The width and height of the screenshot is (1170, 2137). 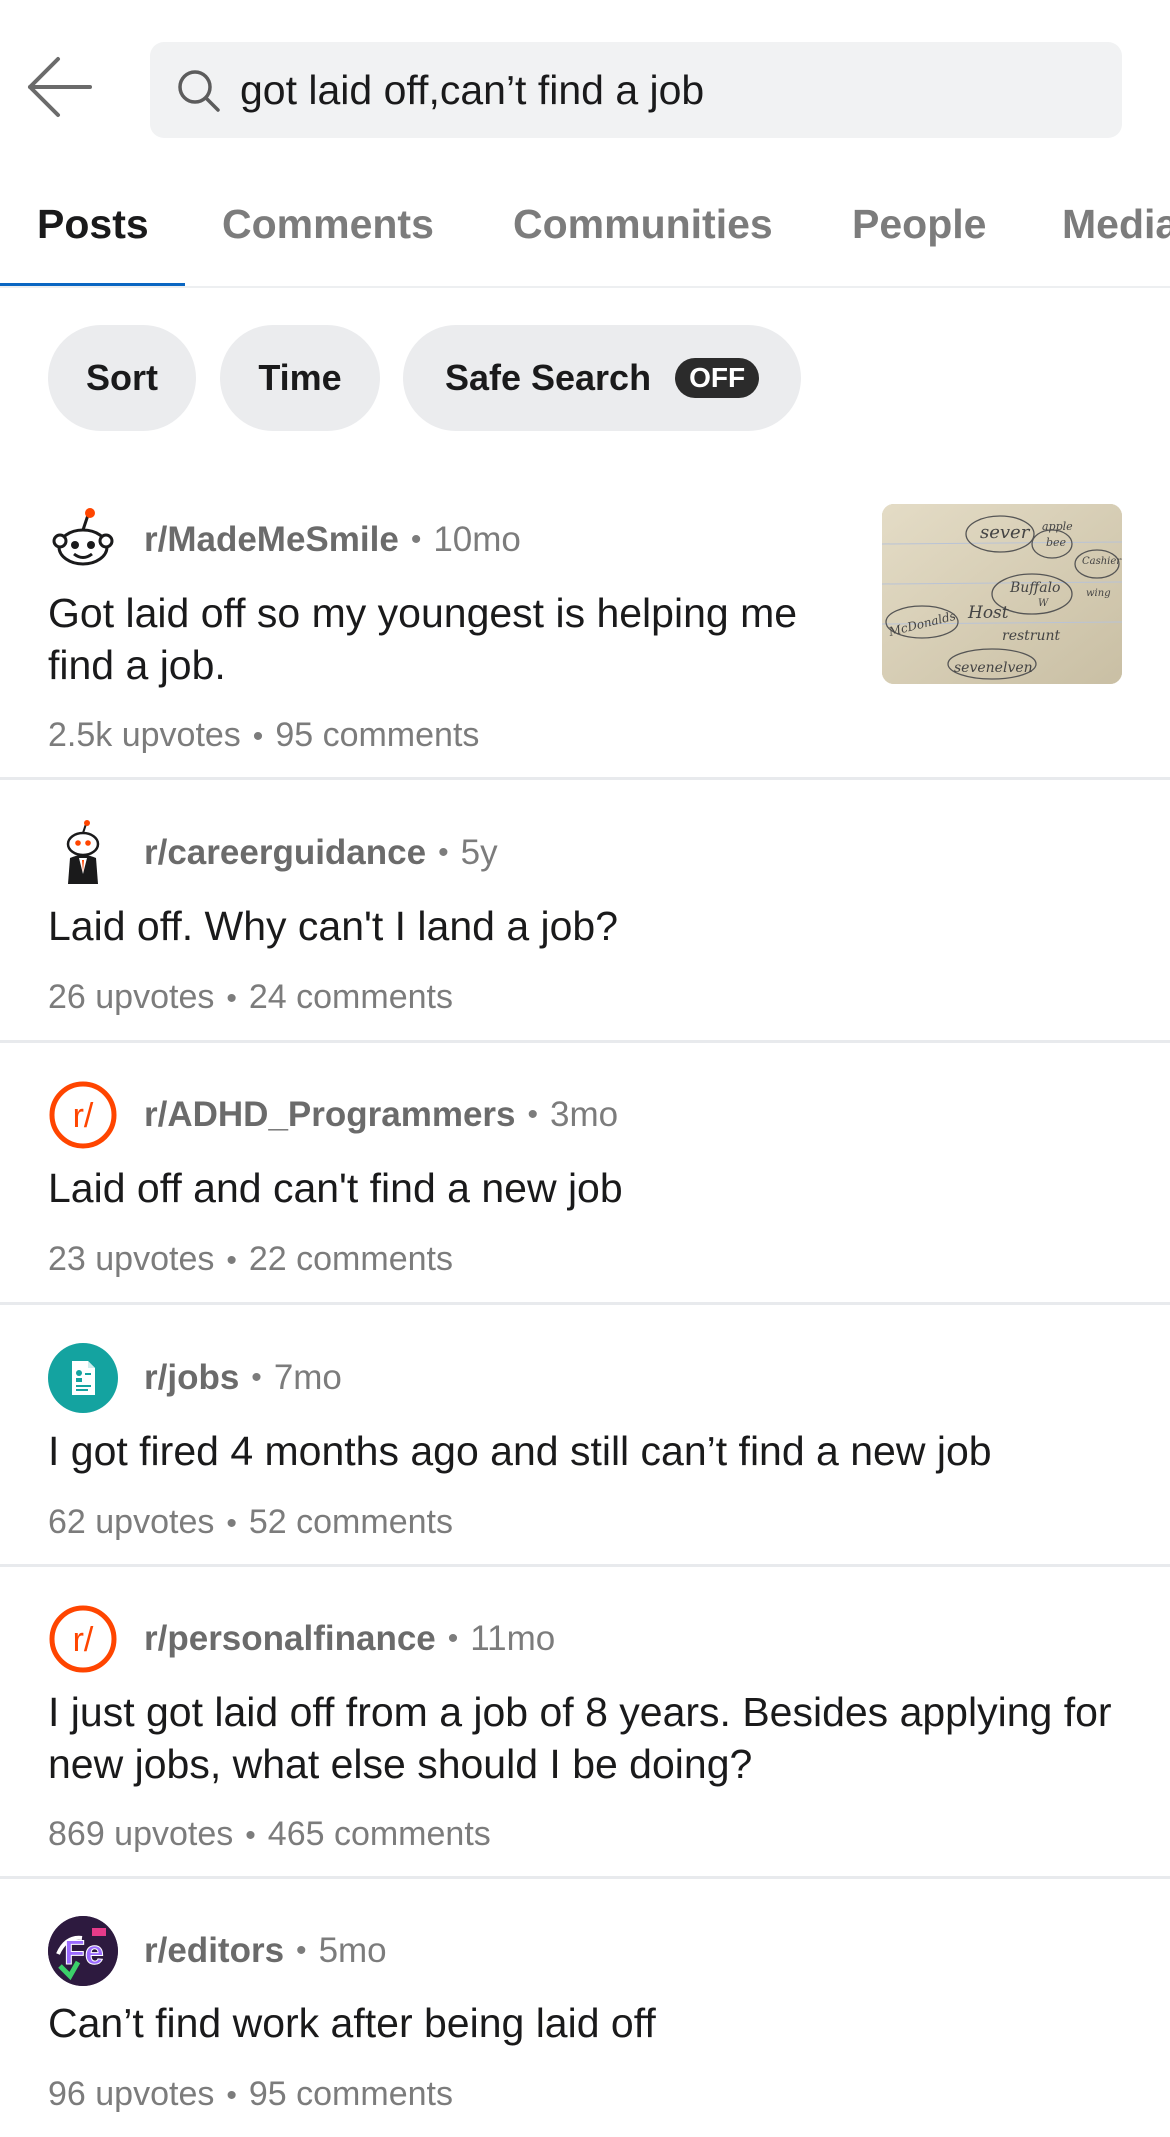 I want to click on tab-comments: Comments, so click(x=328, y=233).